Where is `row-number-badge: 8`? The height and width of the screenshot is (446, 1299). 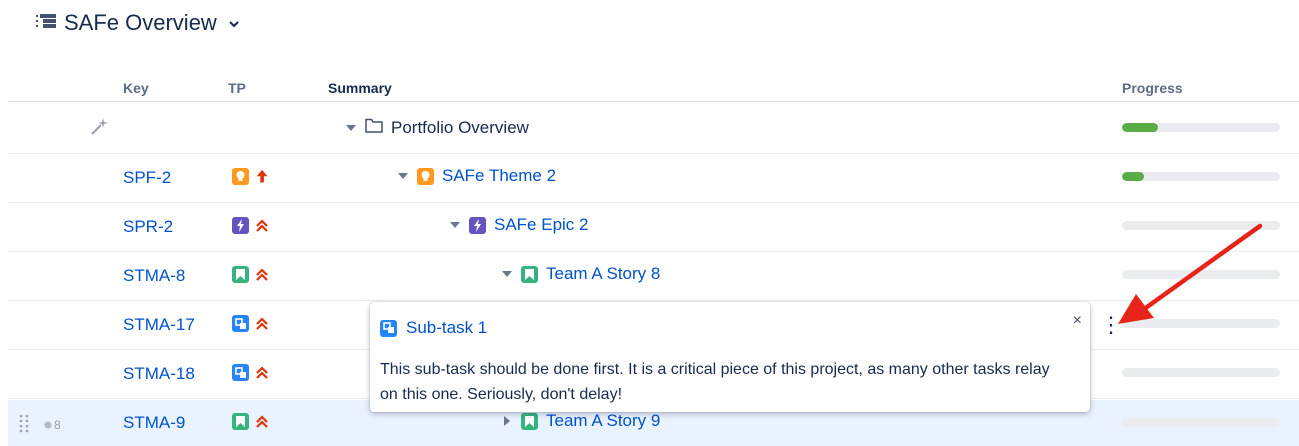
row-number-badge: 8 is located at coordinates (52, 425).